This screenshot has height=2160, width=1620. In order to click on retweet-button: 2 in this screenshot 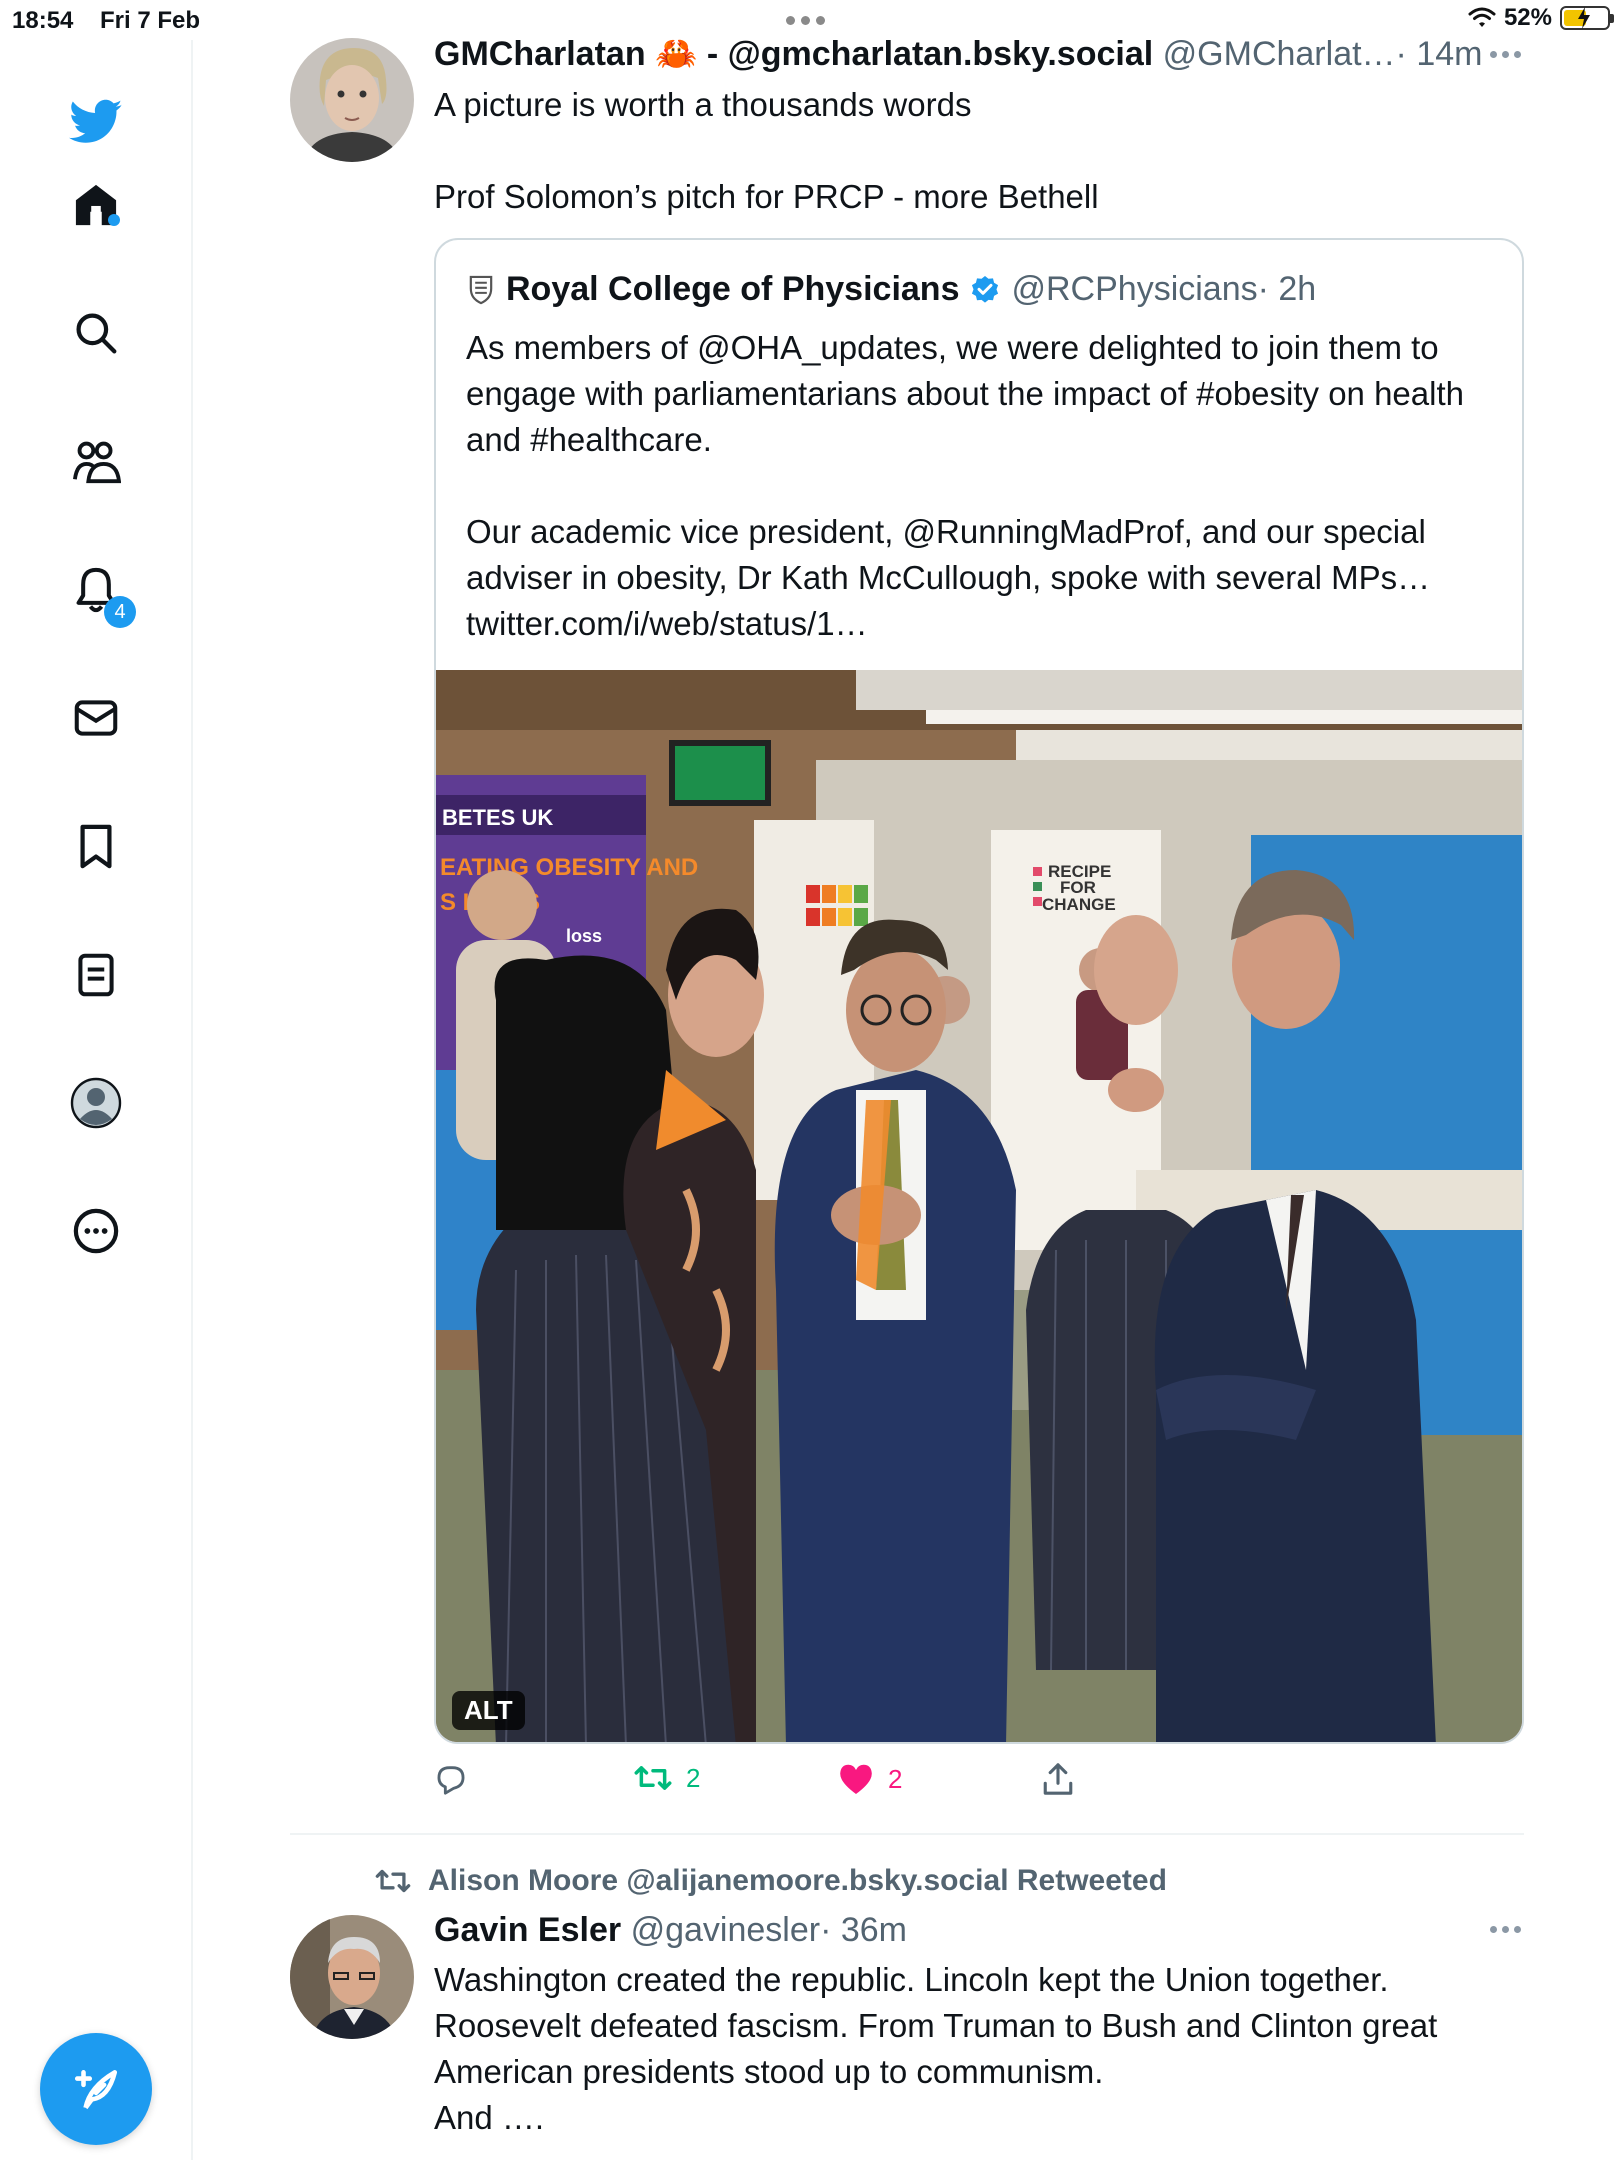, I will do `click(667, 1778)`.